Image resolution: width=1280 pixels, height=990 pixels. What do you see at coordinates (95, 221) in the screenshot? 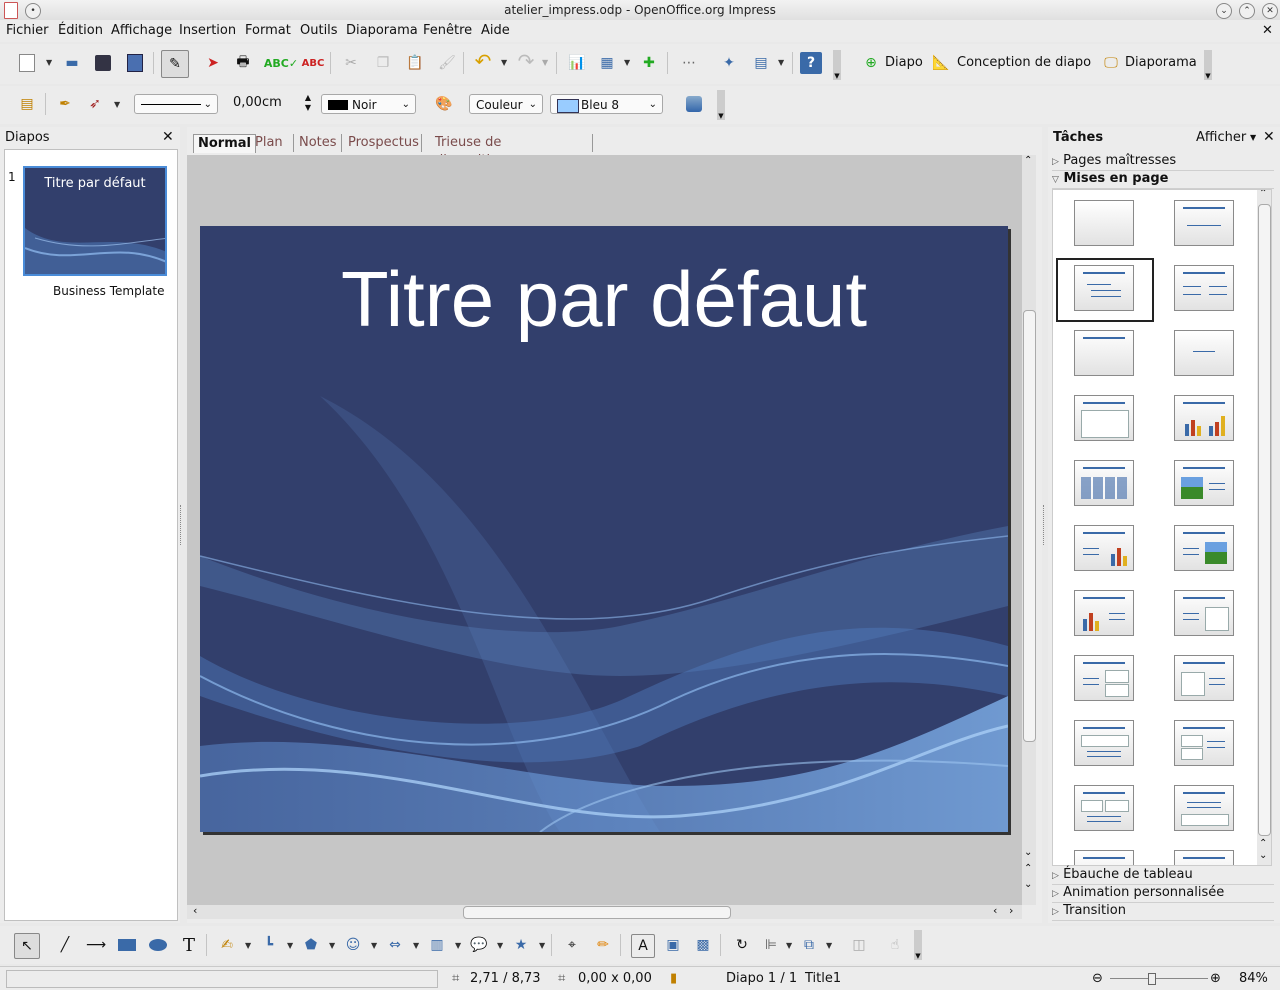
I see `slide-thumbnail: Titre par défaut` at bounding box center [95, 221].